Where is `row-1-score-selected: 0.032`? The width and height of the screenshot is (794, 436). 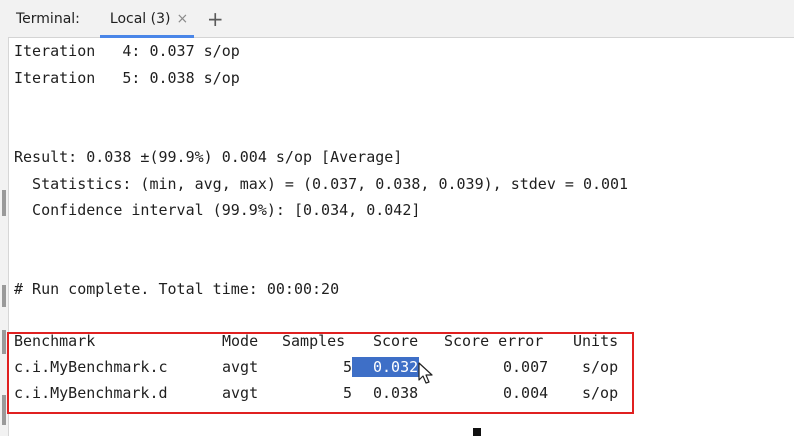 row-1-score-selected: 0.032 is located at coordinates (386, 367).